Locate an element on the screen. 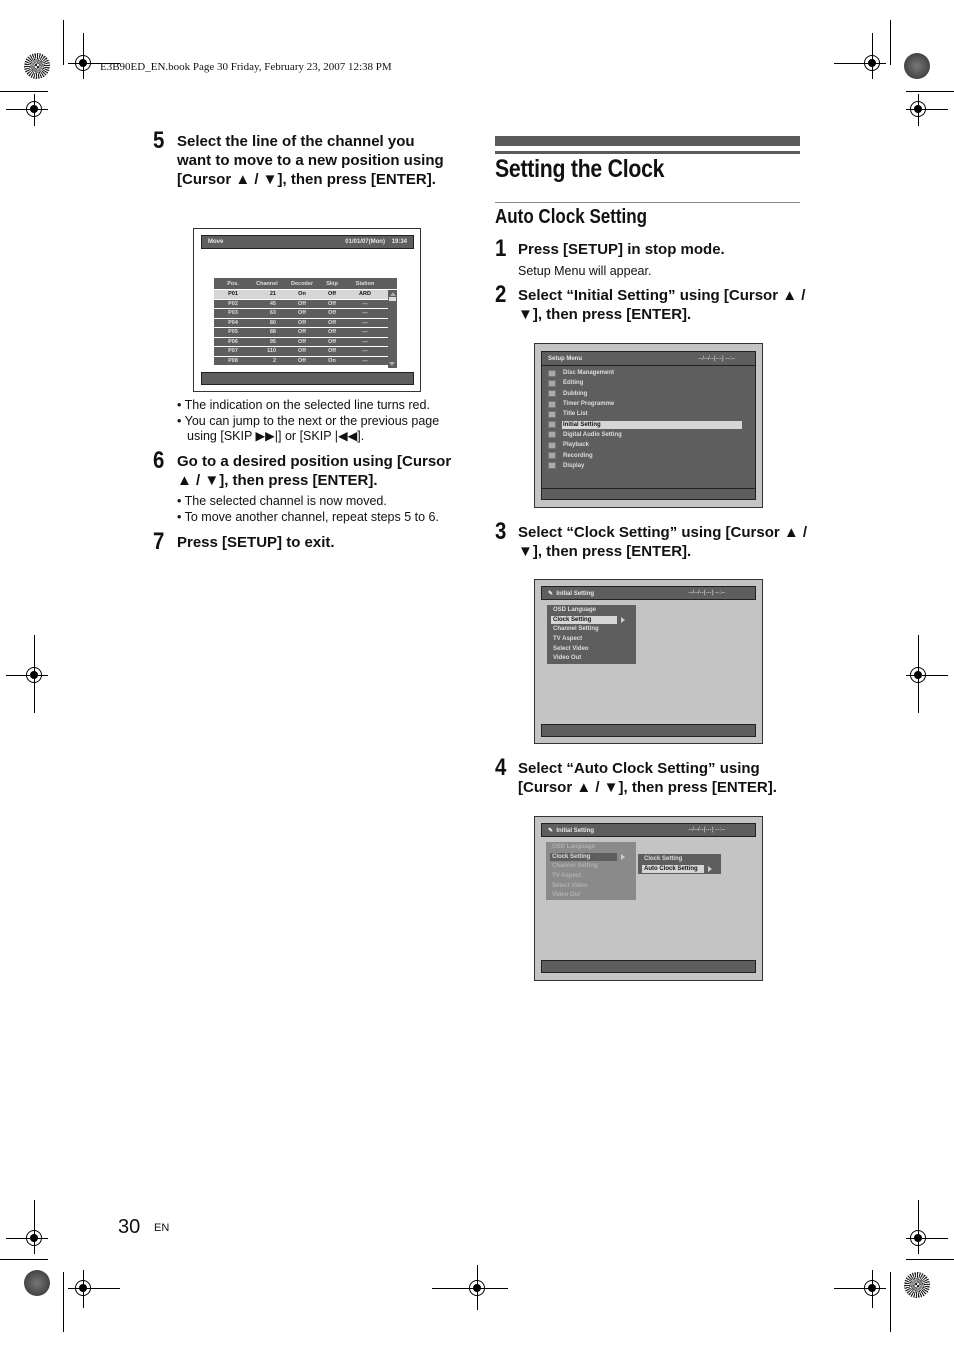 The image size is (954, 1351). recording-icon is located at coordinates (552, 456).